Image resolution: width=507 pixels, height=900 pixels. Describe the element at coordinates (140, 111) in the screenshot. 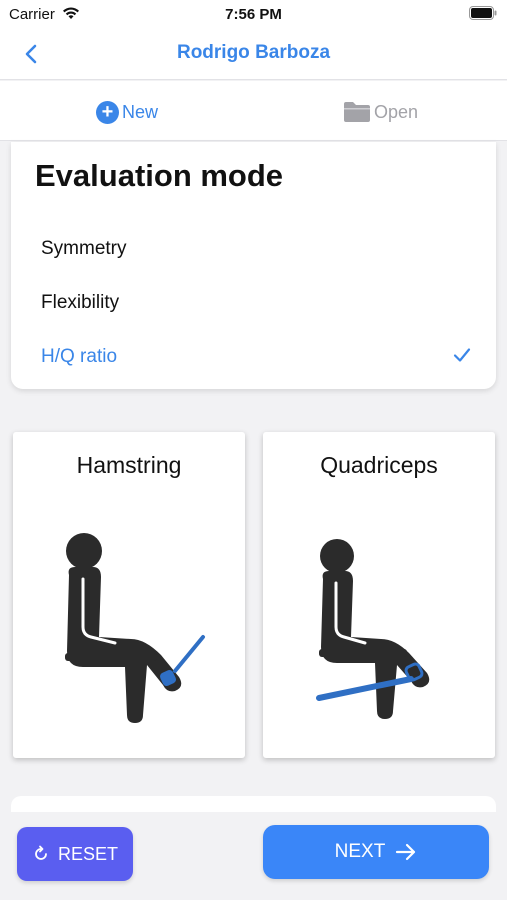

I see `new-label: New` at that location.